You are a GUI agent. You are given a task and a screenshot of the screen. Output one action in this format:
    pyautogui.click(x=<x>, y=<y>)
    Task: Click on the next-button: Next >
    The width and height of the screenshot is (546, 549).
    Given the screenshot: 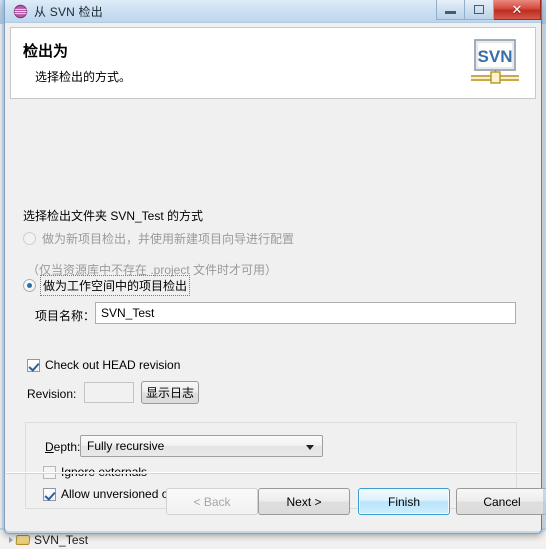 What is the action you would take?
    pyautogui.click(x=304, y=501)
    